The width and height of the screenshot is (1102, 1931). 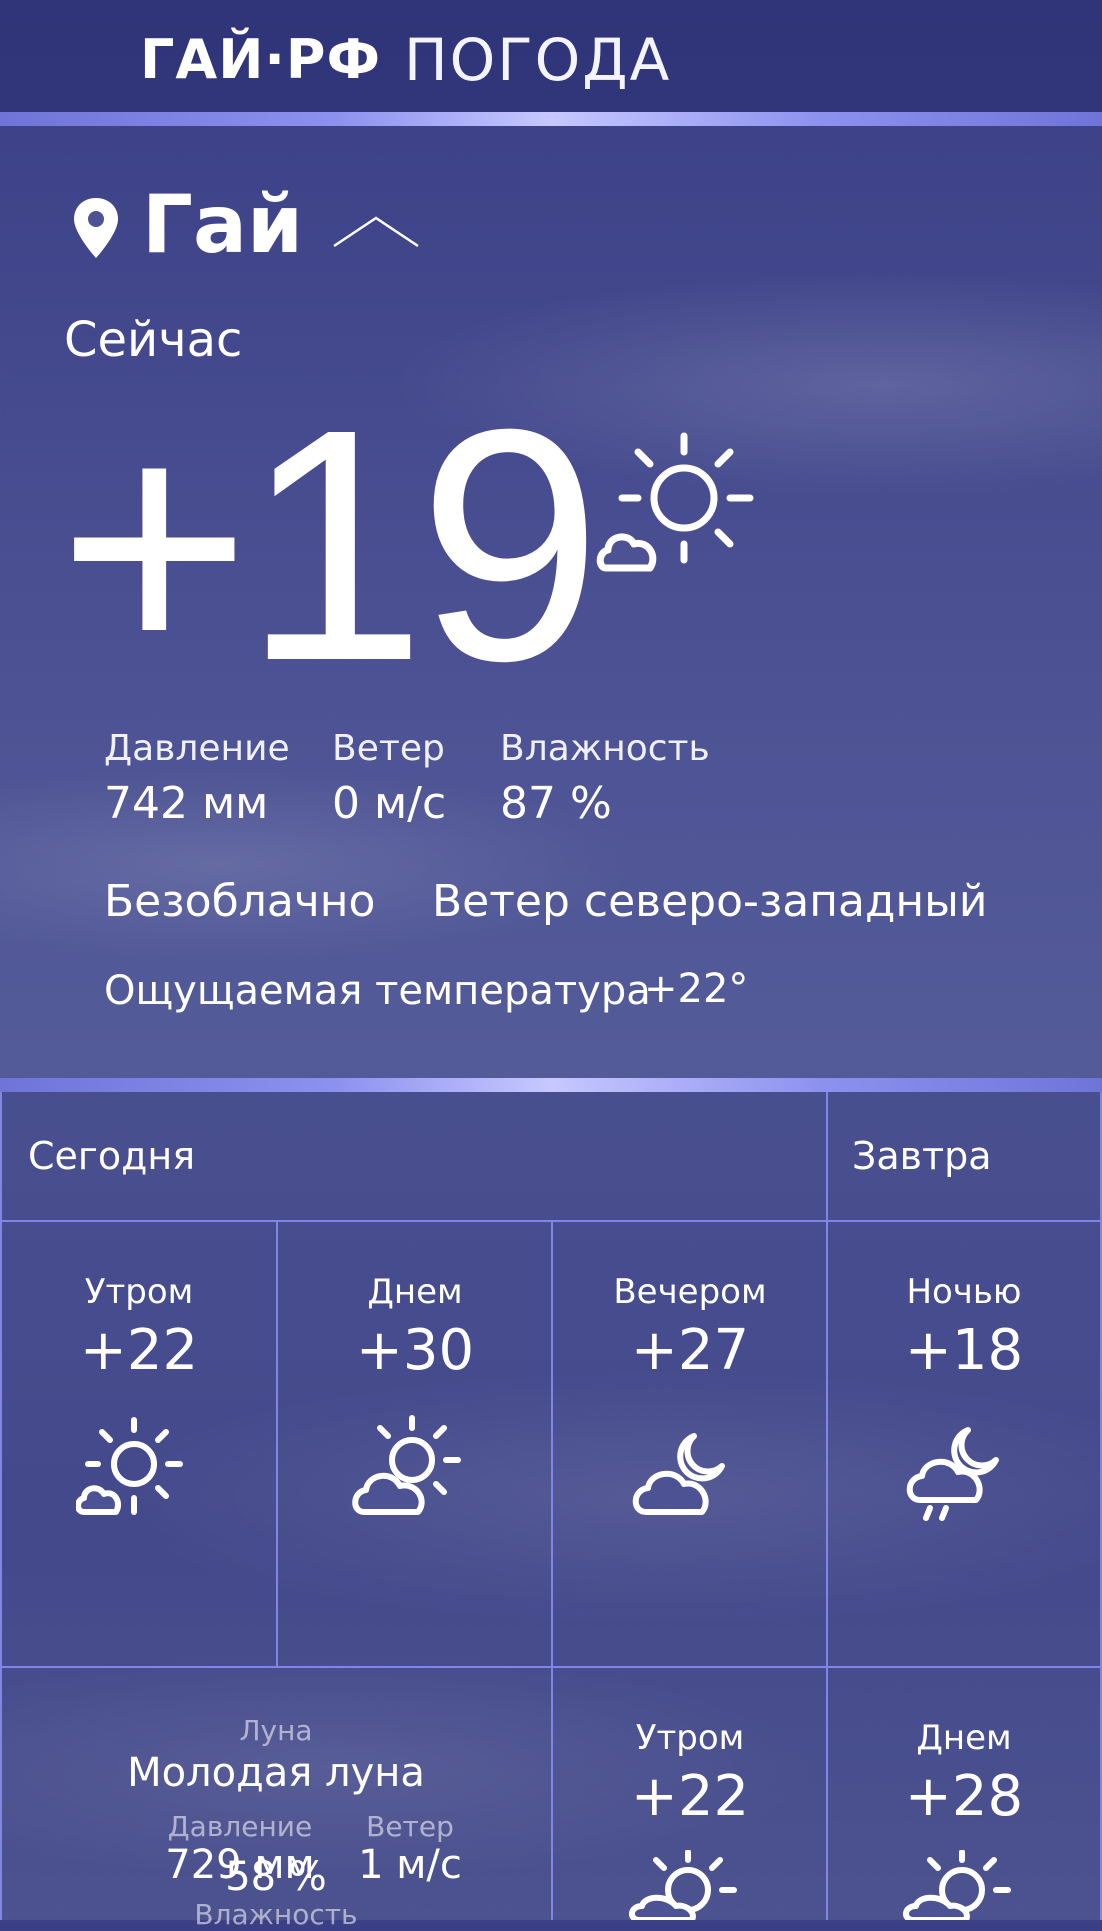 What do you see at coordinates (415, 1350) in the screenshot?
I see `period-temp: +30` at bounding box center [415, 1350].